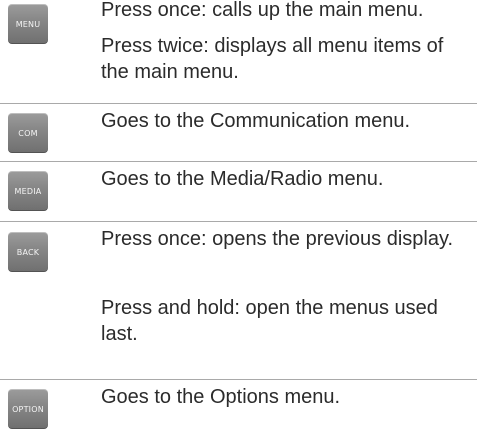  I want to click on media-button-icon: MEDIA, so click(28, 191).